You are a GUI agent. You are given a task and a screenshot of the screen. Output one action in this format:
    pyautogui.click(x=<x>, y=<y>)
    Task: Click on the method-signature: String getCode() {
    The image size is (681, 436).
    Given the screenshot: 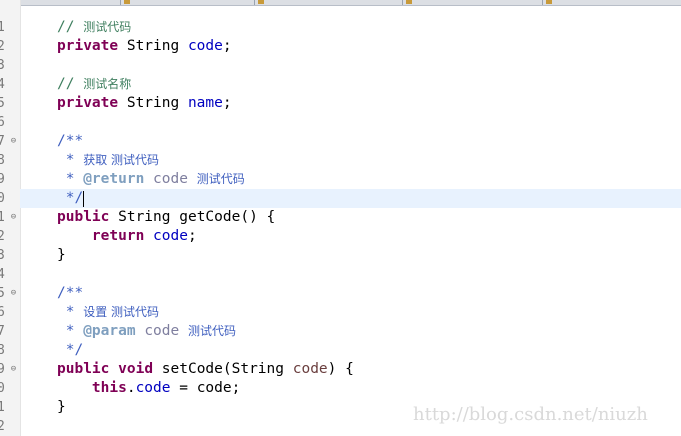 What is the action you would take?
    pyautogui.click(x=192, y=217)
    